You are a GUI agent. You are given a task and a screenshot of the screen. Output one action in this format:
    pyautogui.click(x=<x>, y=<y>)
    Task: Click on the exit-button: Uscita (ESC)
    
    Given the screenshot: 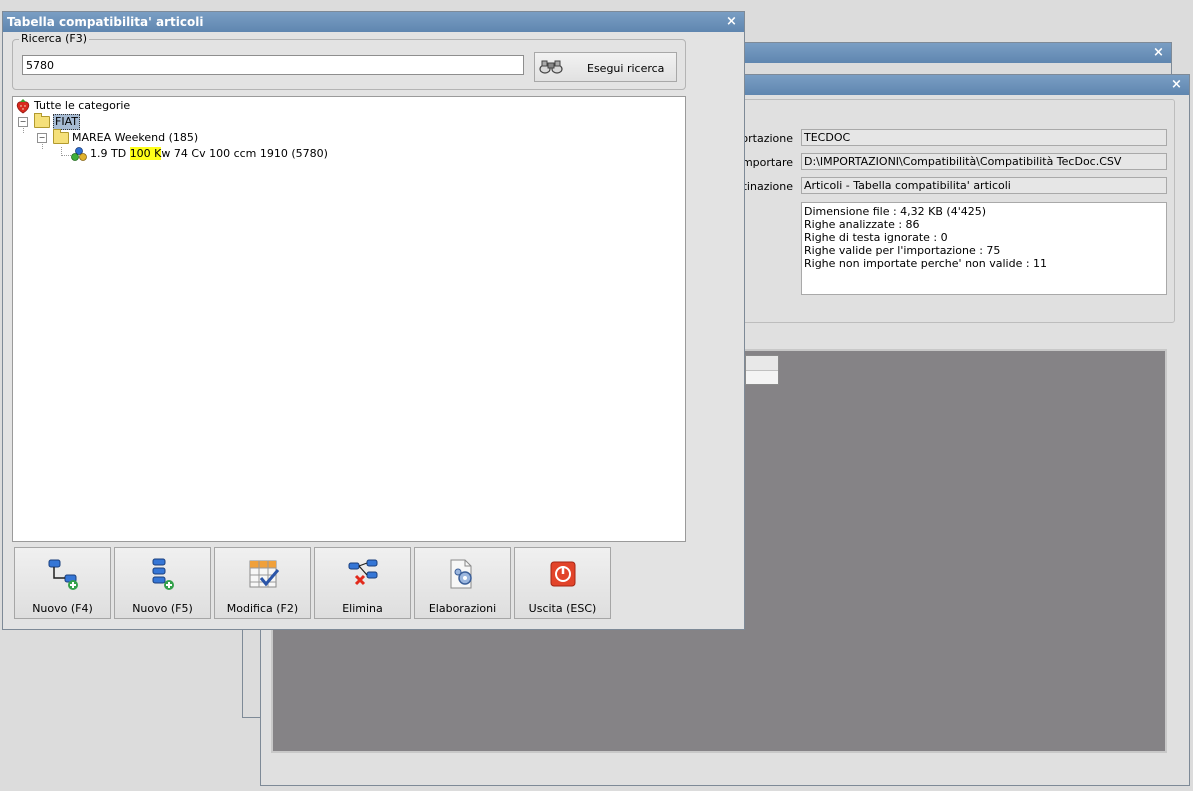 What is the action you would take?
    pyautogui.click(x=562, y=583)
    